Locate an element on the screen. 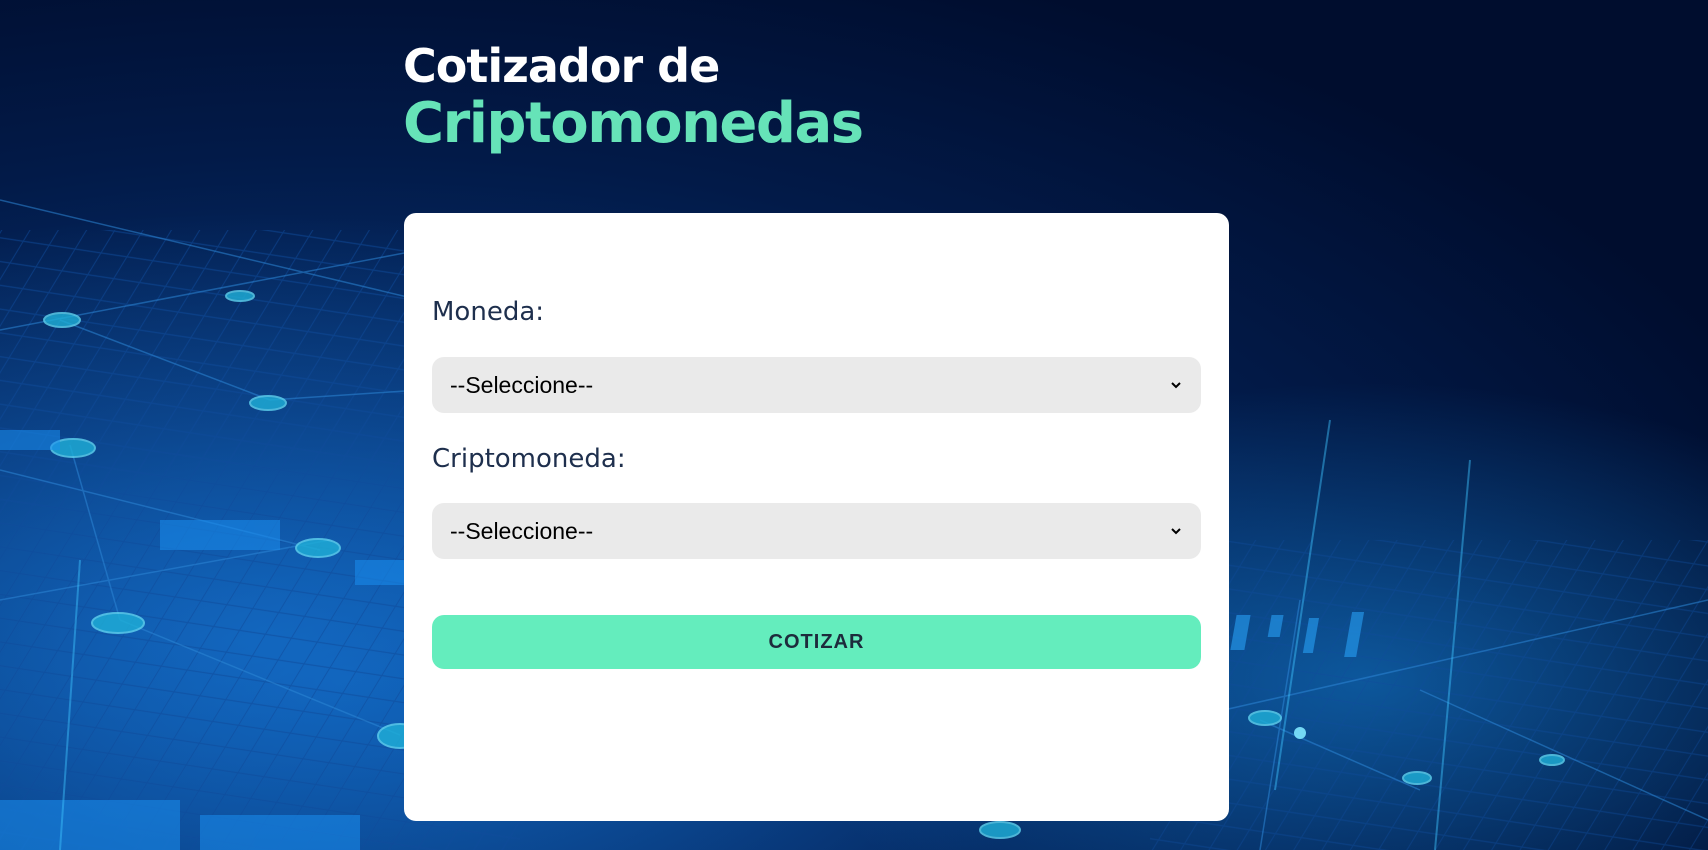 Image resolution: width=1708 pixels, height=850 pixels. crypto-select: --Seleccione-- is located at coordinates (816, 531).